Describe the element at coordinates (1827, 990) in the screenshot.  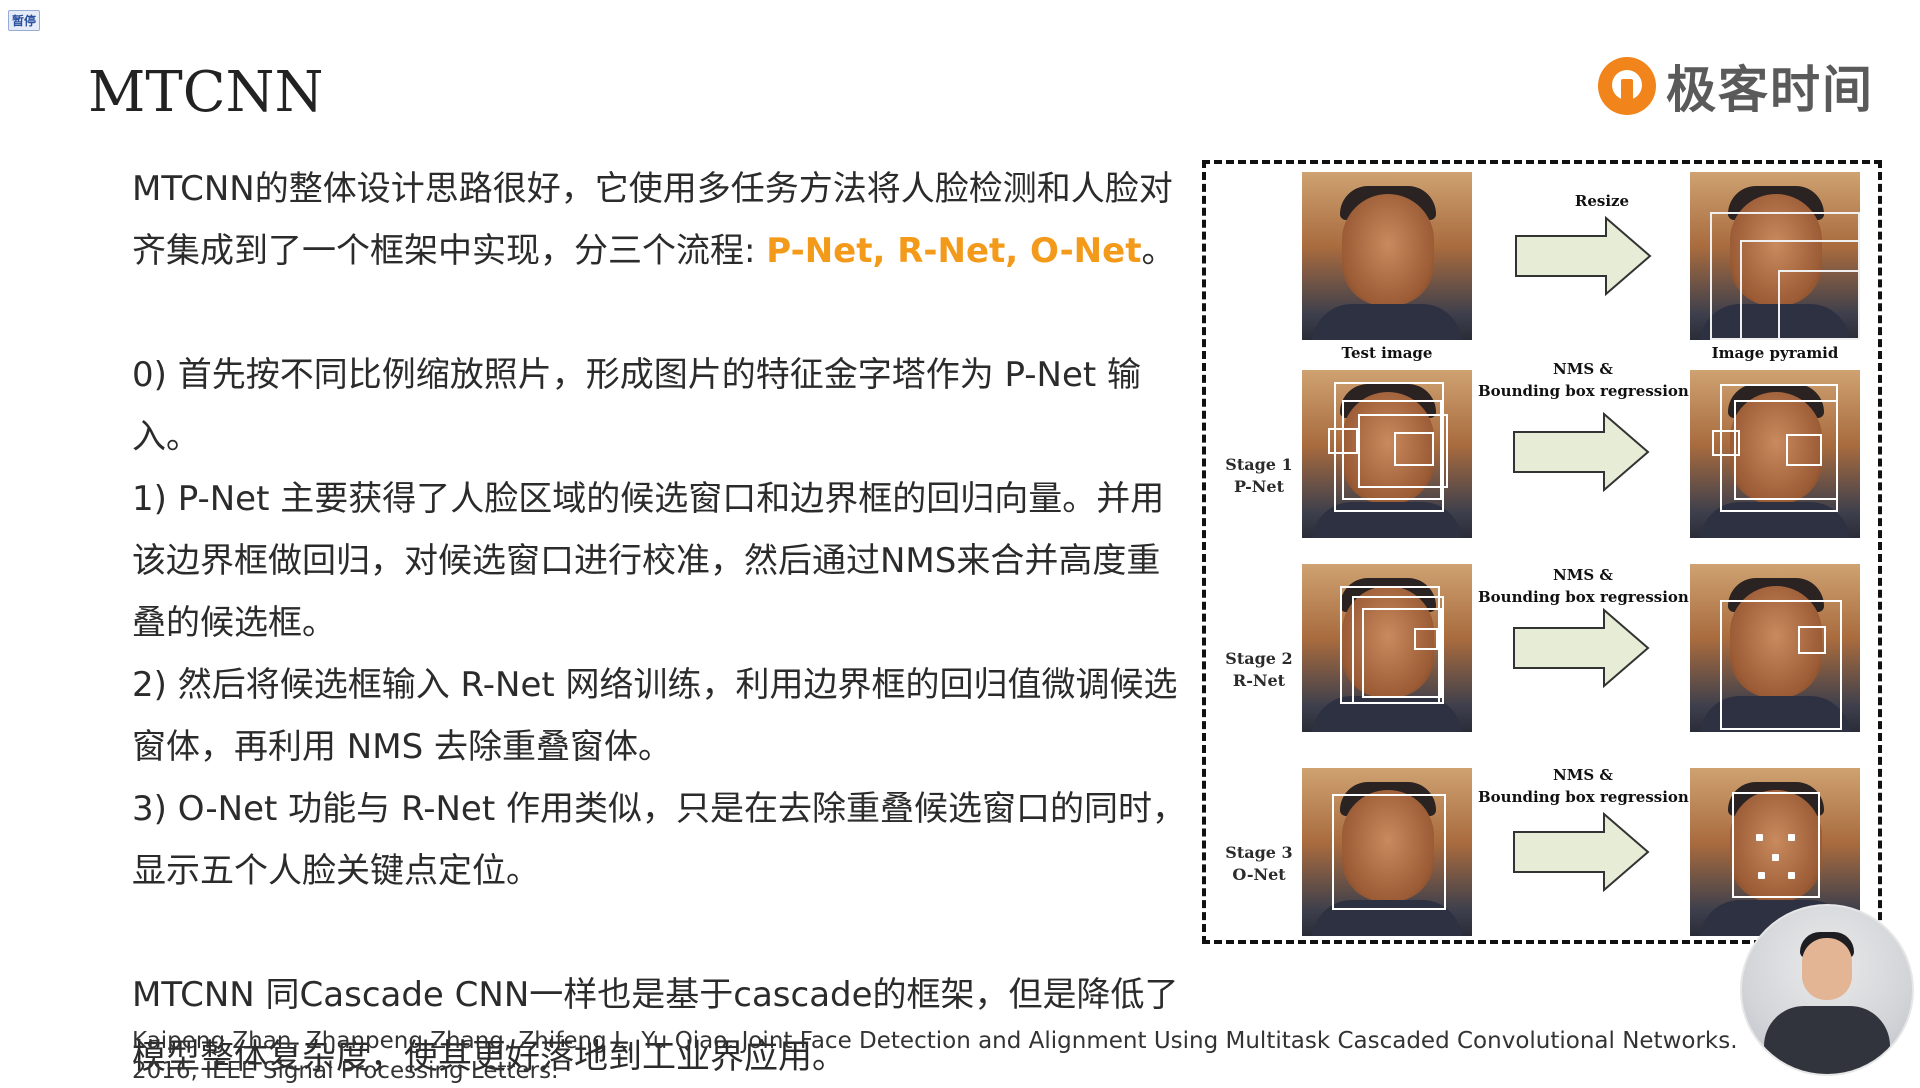
I see `presenter-webcam` at that location.